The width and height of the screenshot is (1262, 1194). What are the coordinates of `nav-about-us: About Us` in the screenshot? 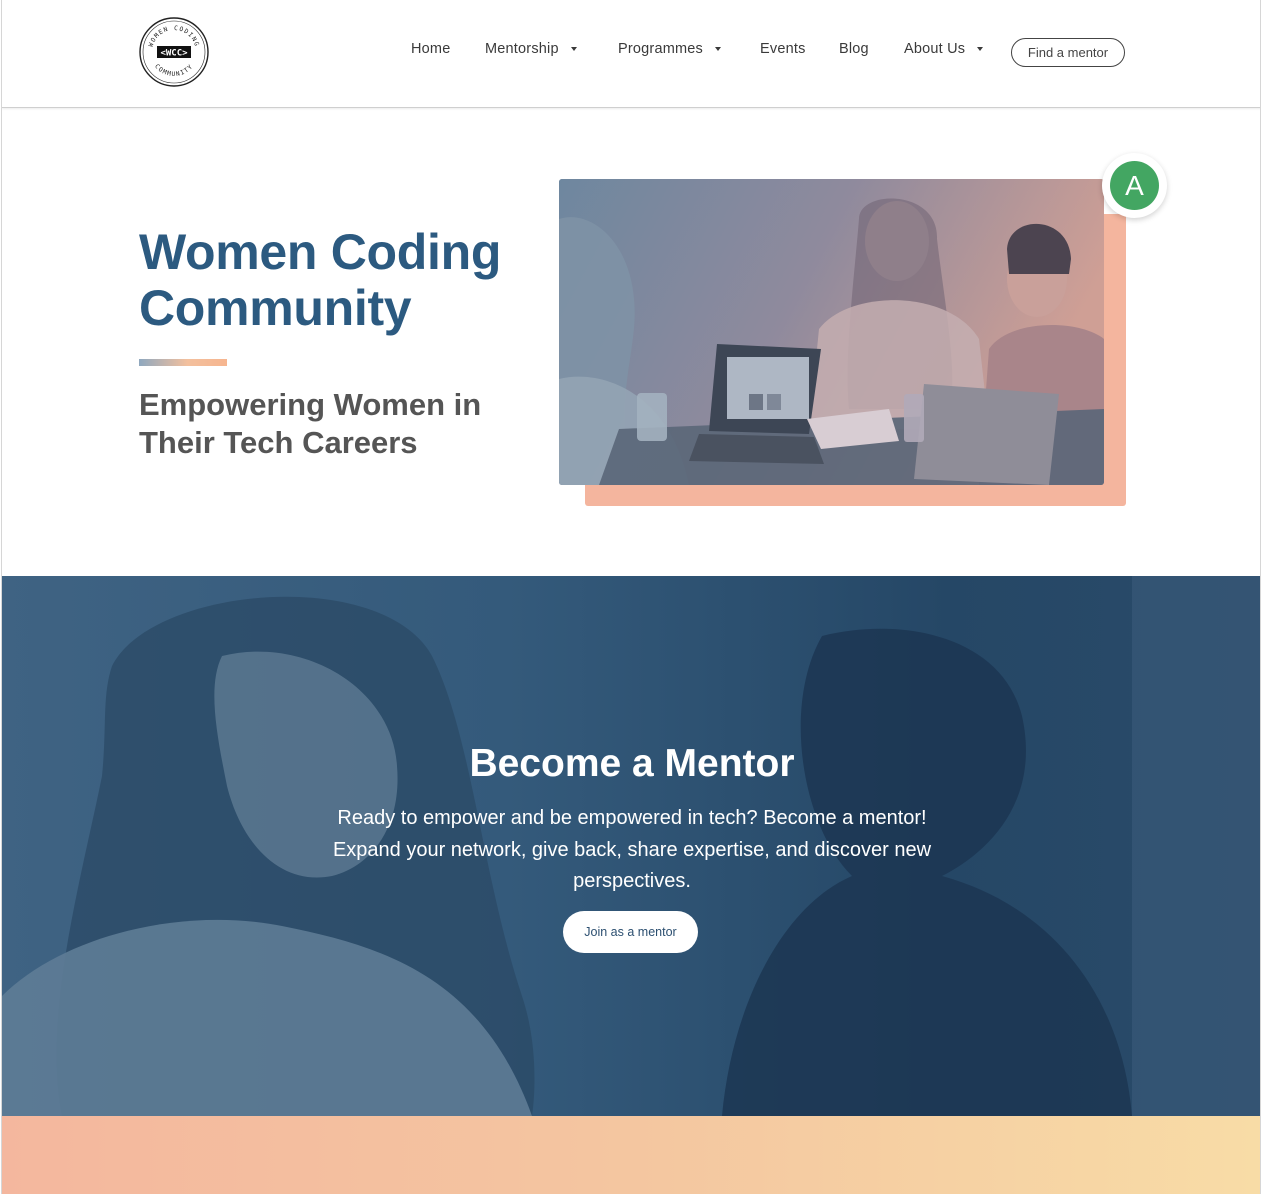 It's located at (944, 49).